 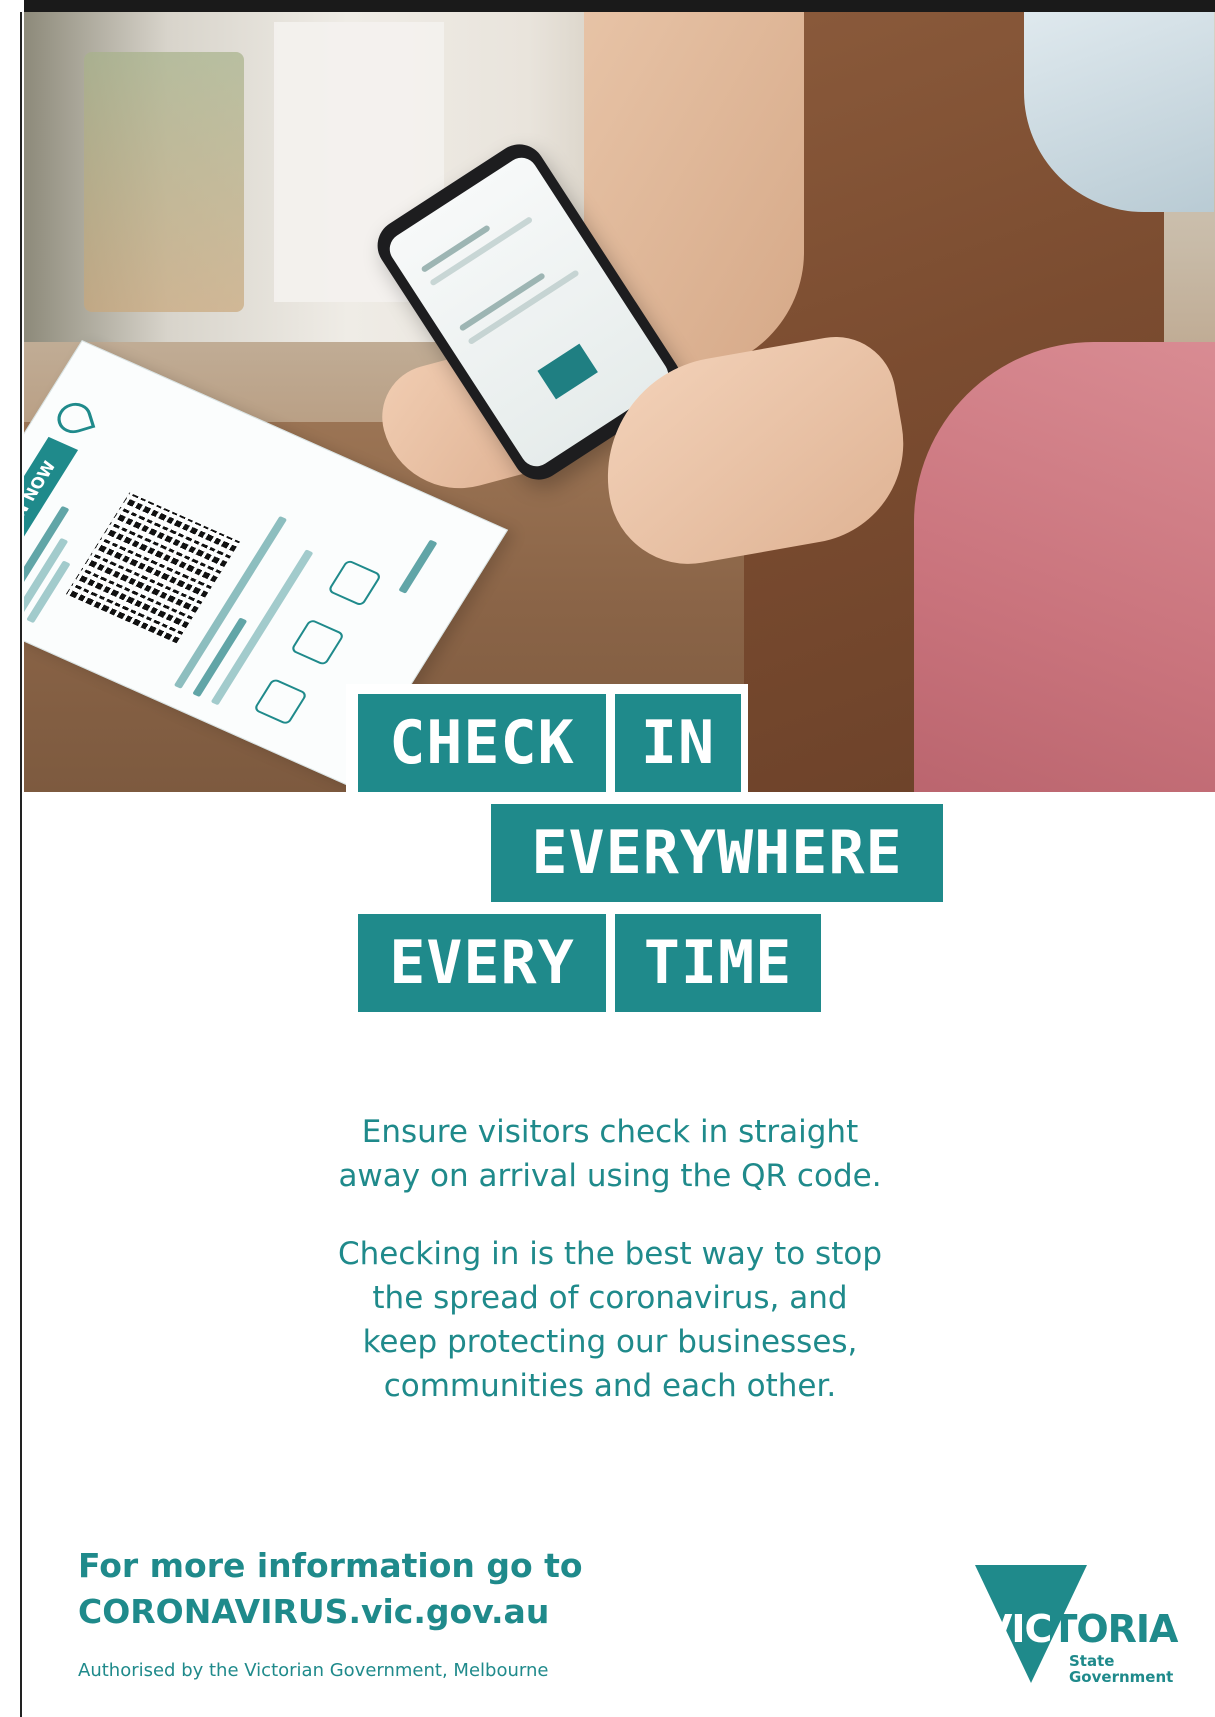 I want to click on headline-check: CHECK, so click(x=482, y=743).